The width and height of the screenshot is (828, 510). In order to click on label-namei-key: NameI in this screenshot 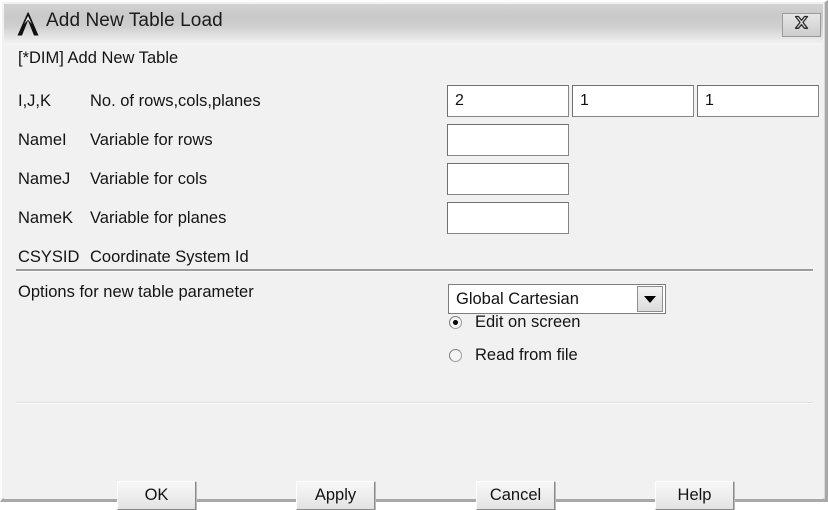, I will do `click(42, 140)`.